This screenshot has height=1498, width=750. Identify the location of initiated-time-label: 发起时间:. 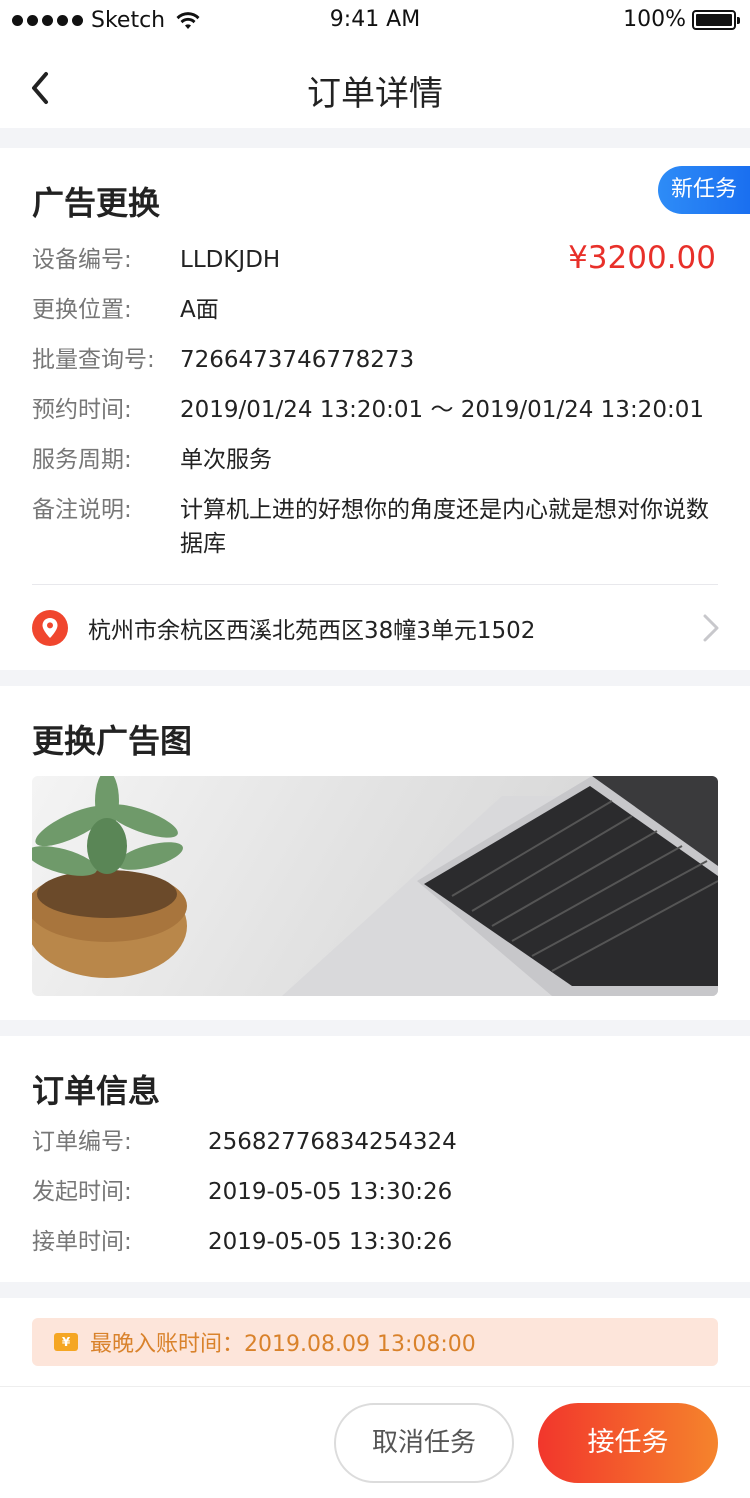
(82, 1192).